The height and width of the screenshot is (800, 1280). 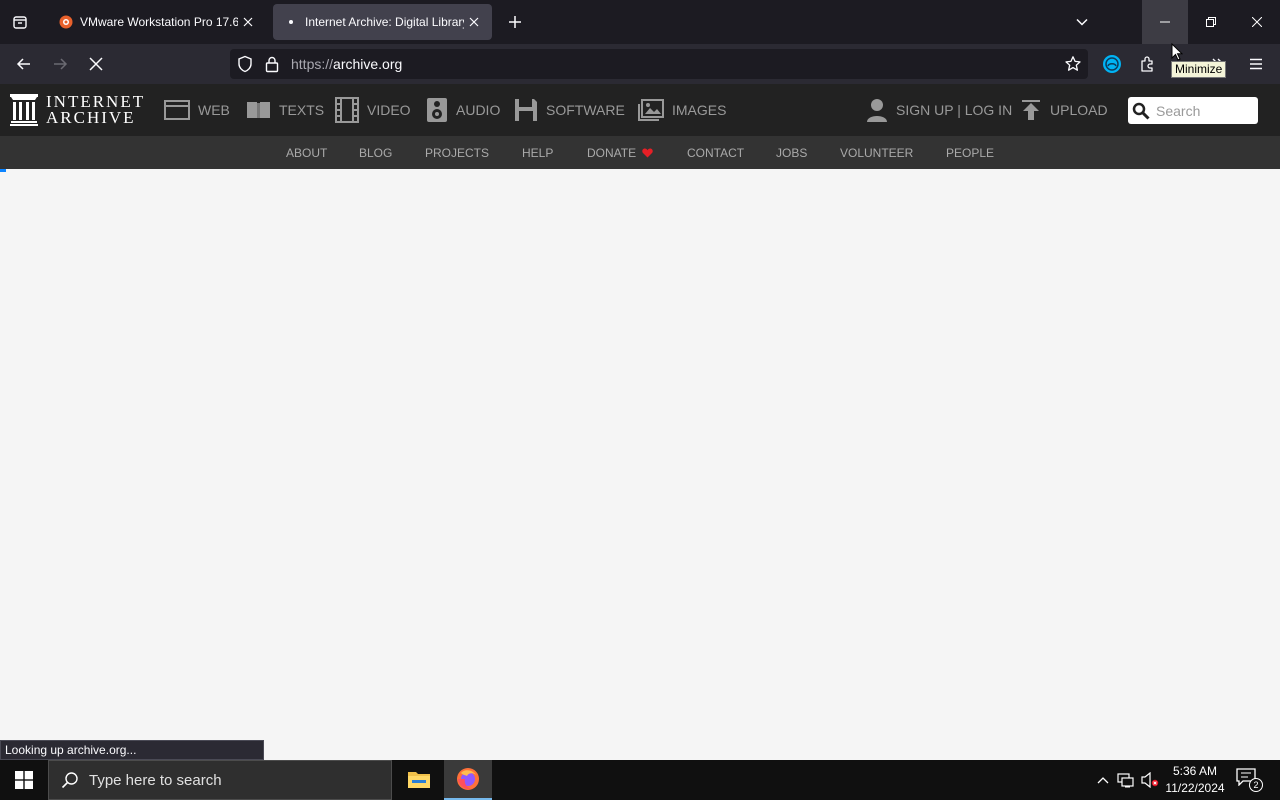 I want to click on new-tab-button, so click(x=515, y=22).